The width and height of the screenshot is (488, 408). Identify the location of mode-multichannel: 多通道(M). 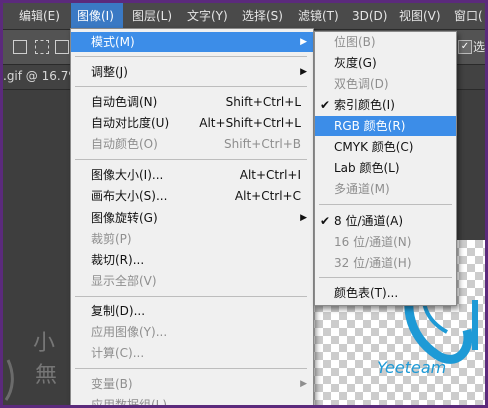
(385, 189).